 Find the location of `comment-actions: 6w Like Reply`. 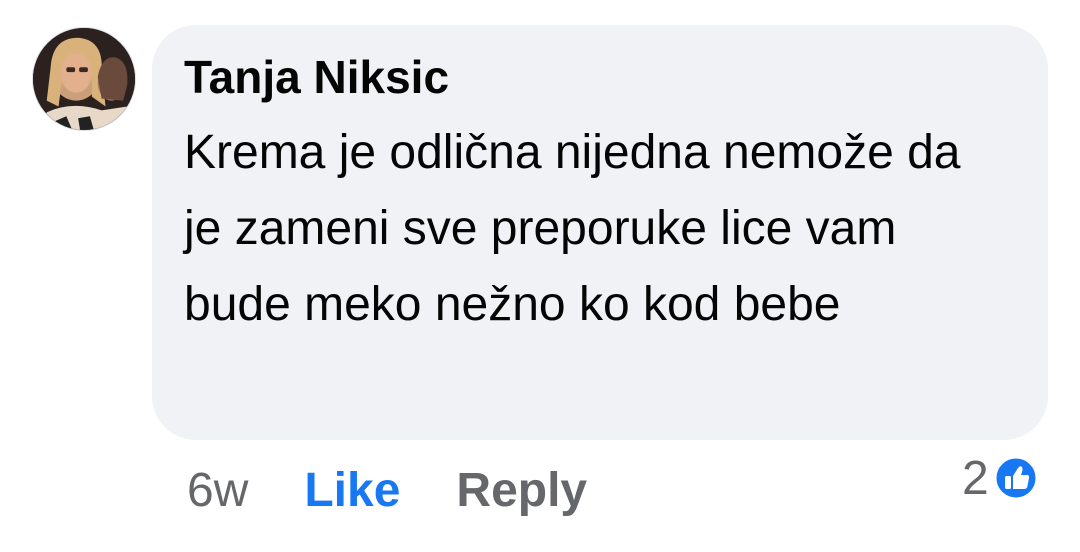

comment-actions: 6w Like Reply is located at coordinates (387, 490).